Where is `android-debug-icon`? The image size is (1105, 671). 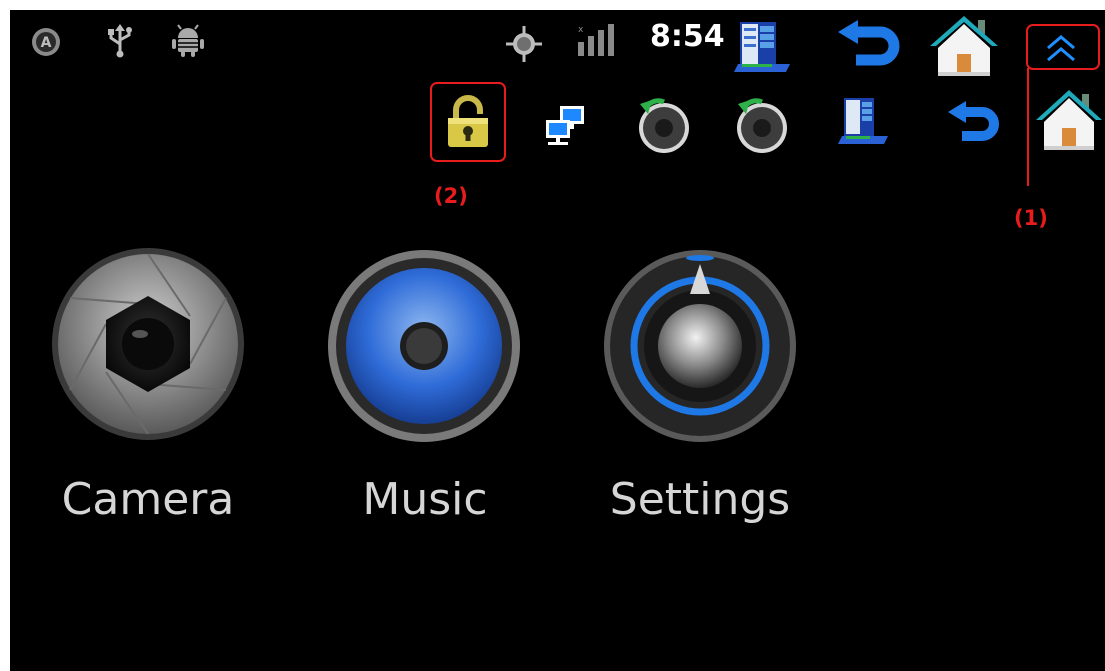
android-debug-icon is located at coordinates (188, 41).